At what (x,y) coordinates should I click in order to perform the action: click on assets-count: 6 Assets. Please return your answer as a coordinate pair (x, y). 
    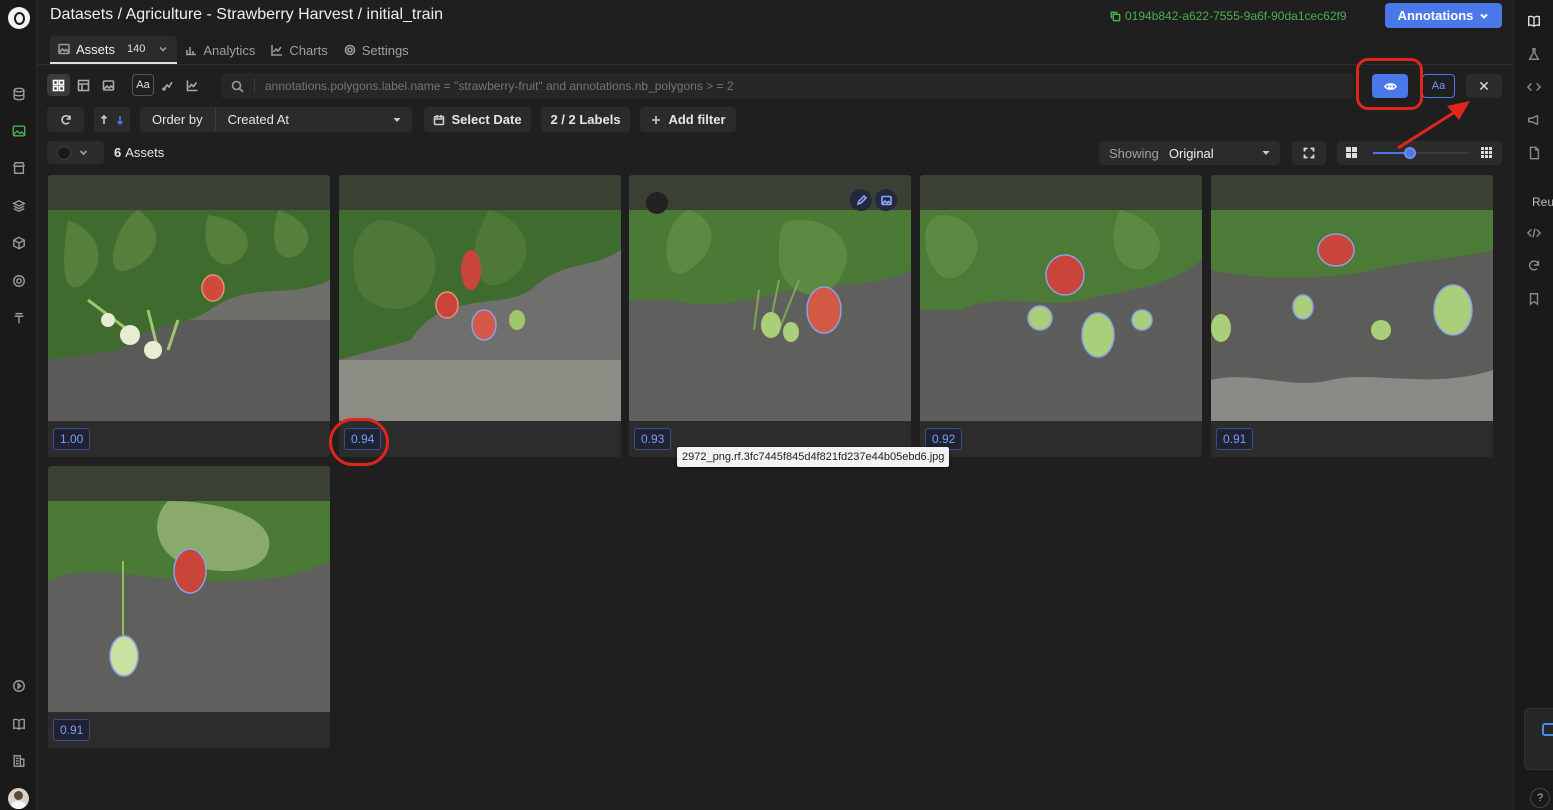
    Looking at the image, I should click on (139, 152).